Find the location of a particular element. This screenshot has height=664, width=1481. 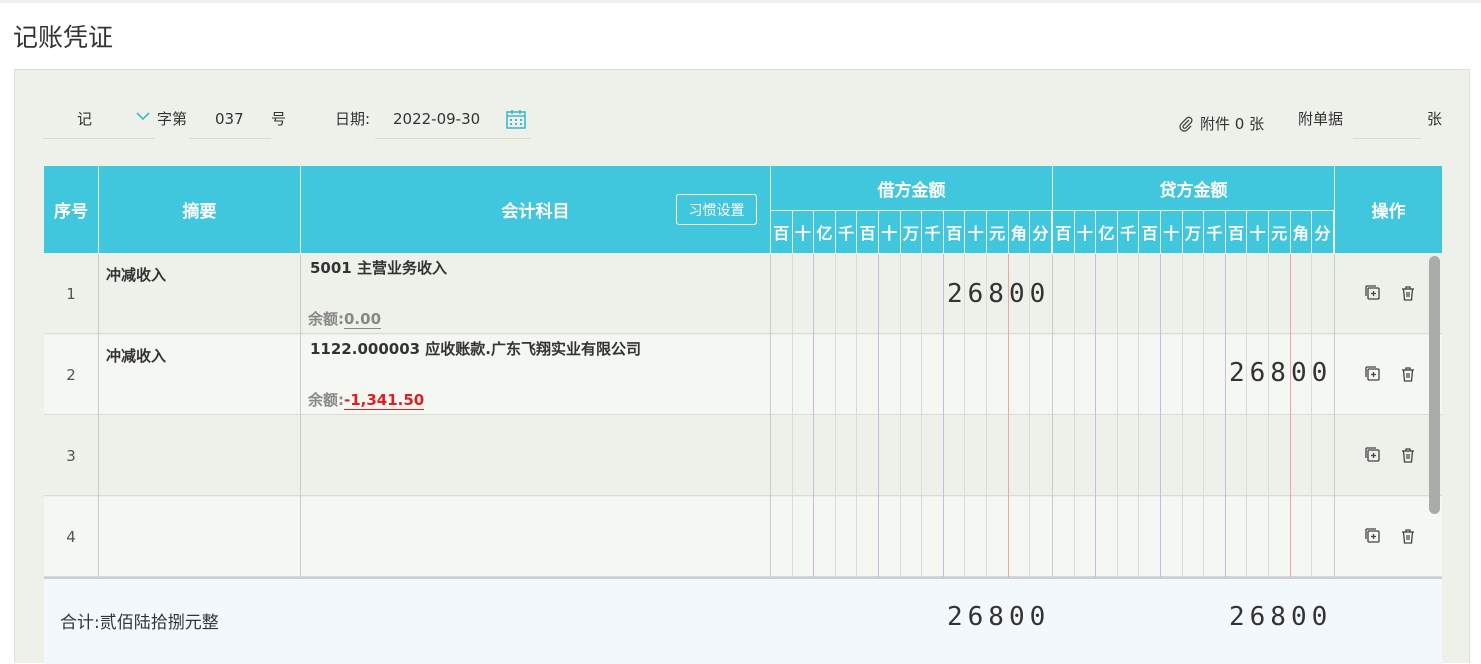

total-debit: 26800 is located at coordinates (999, 617).